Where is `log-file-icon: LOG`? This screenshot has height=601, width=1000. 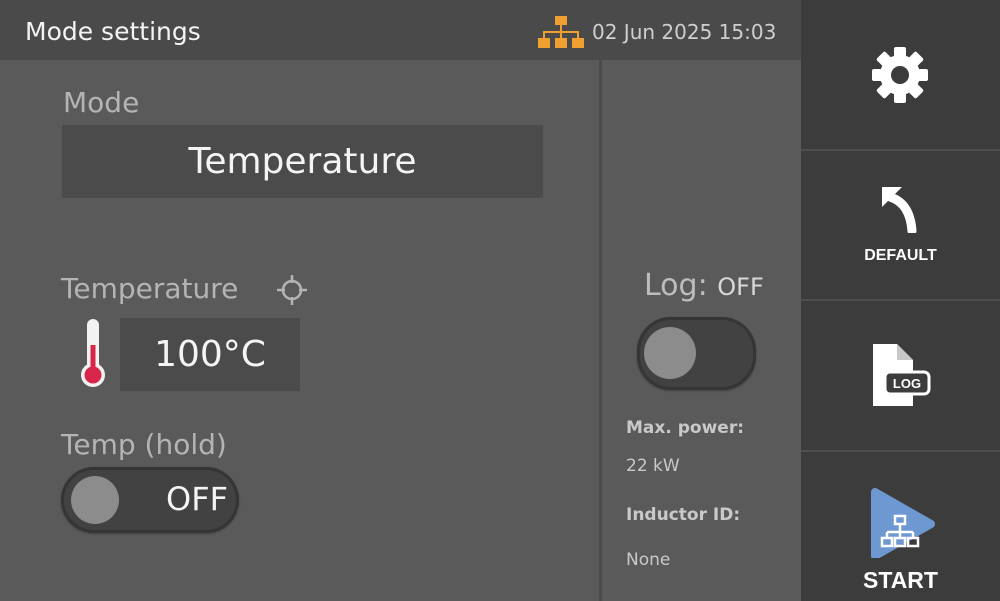 log-file-icon: LOG is located at coordinates (902, 375).